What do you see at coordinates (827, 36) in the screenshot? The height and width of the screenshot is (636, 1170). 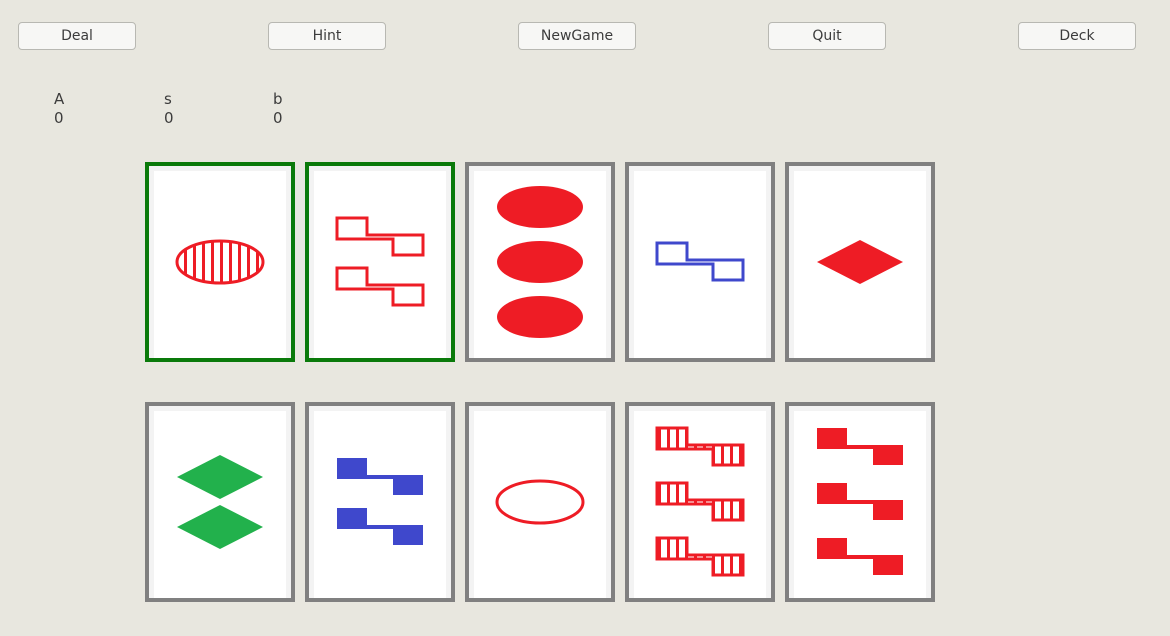 I see `quit-button: Quit` at bounding box center [827, 36].